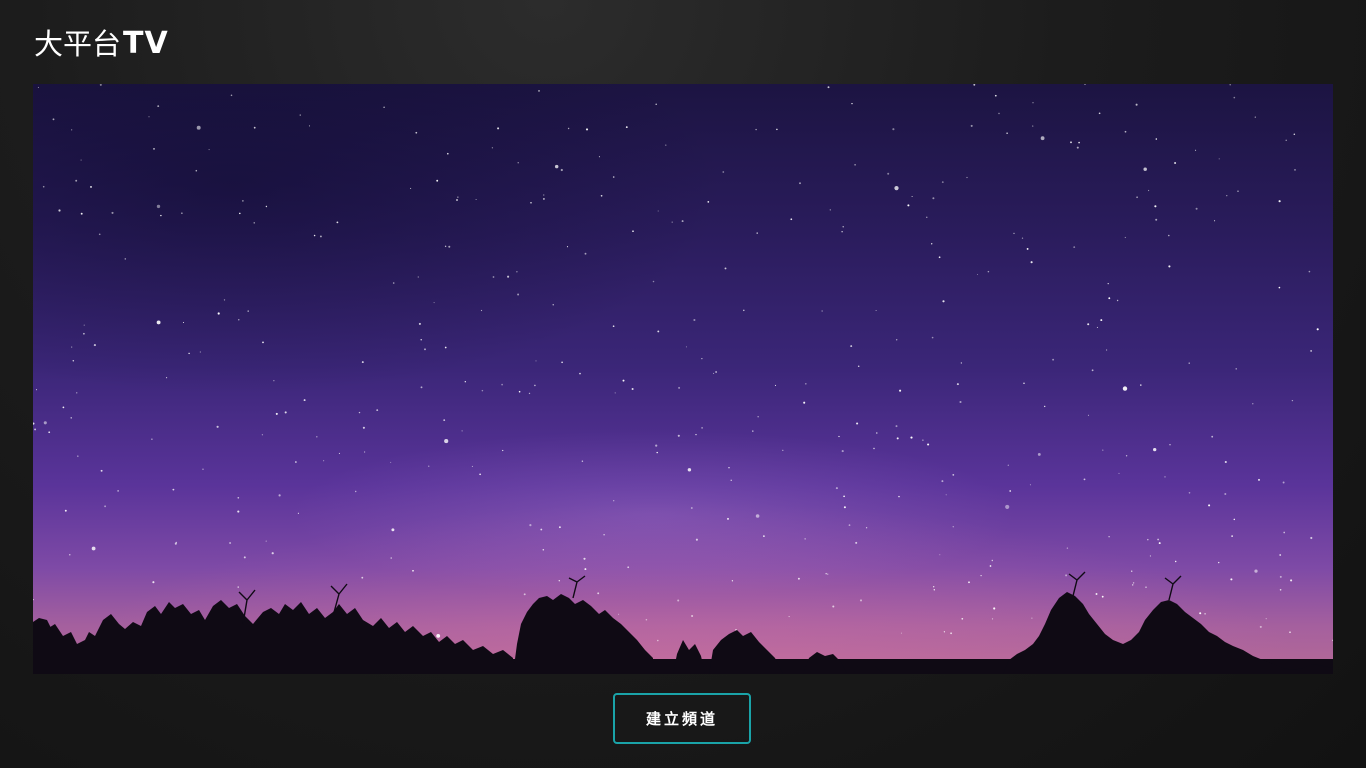  Describe the element at coordinates (682, 718) in the screenshot. I see `create-channel-button: 建立頻道` at that location.